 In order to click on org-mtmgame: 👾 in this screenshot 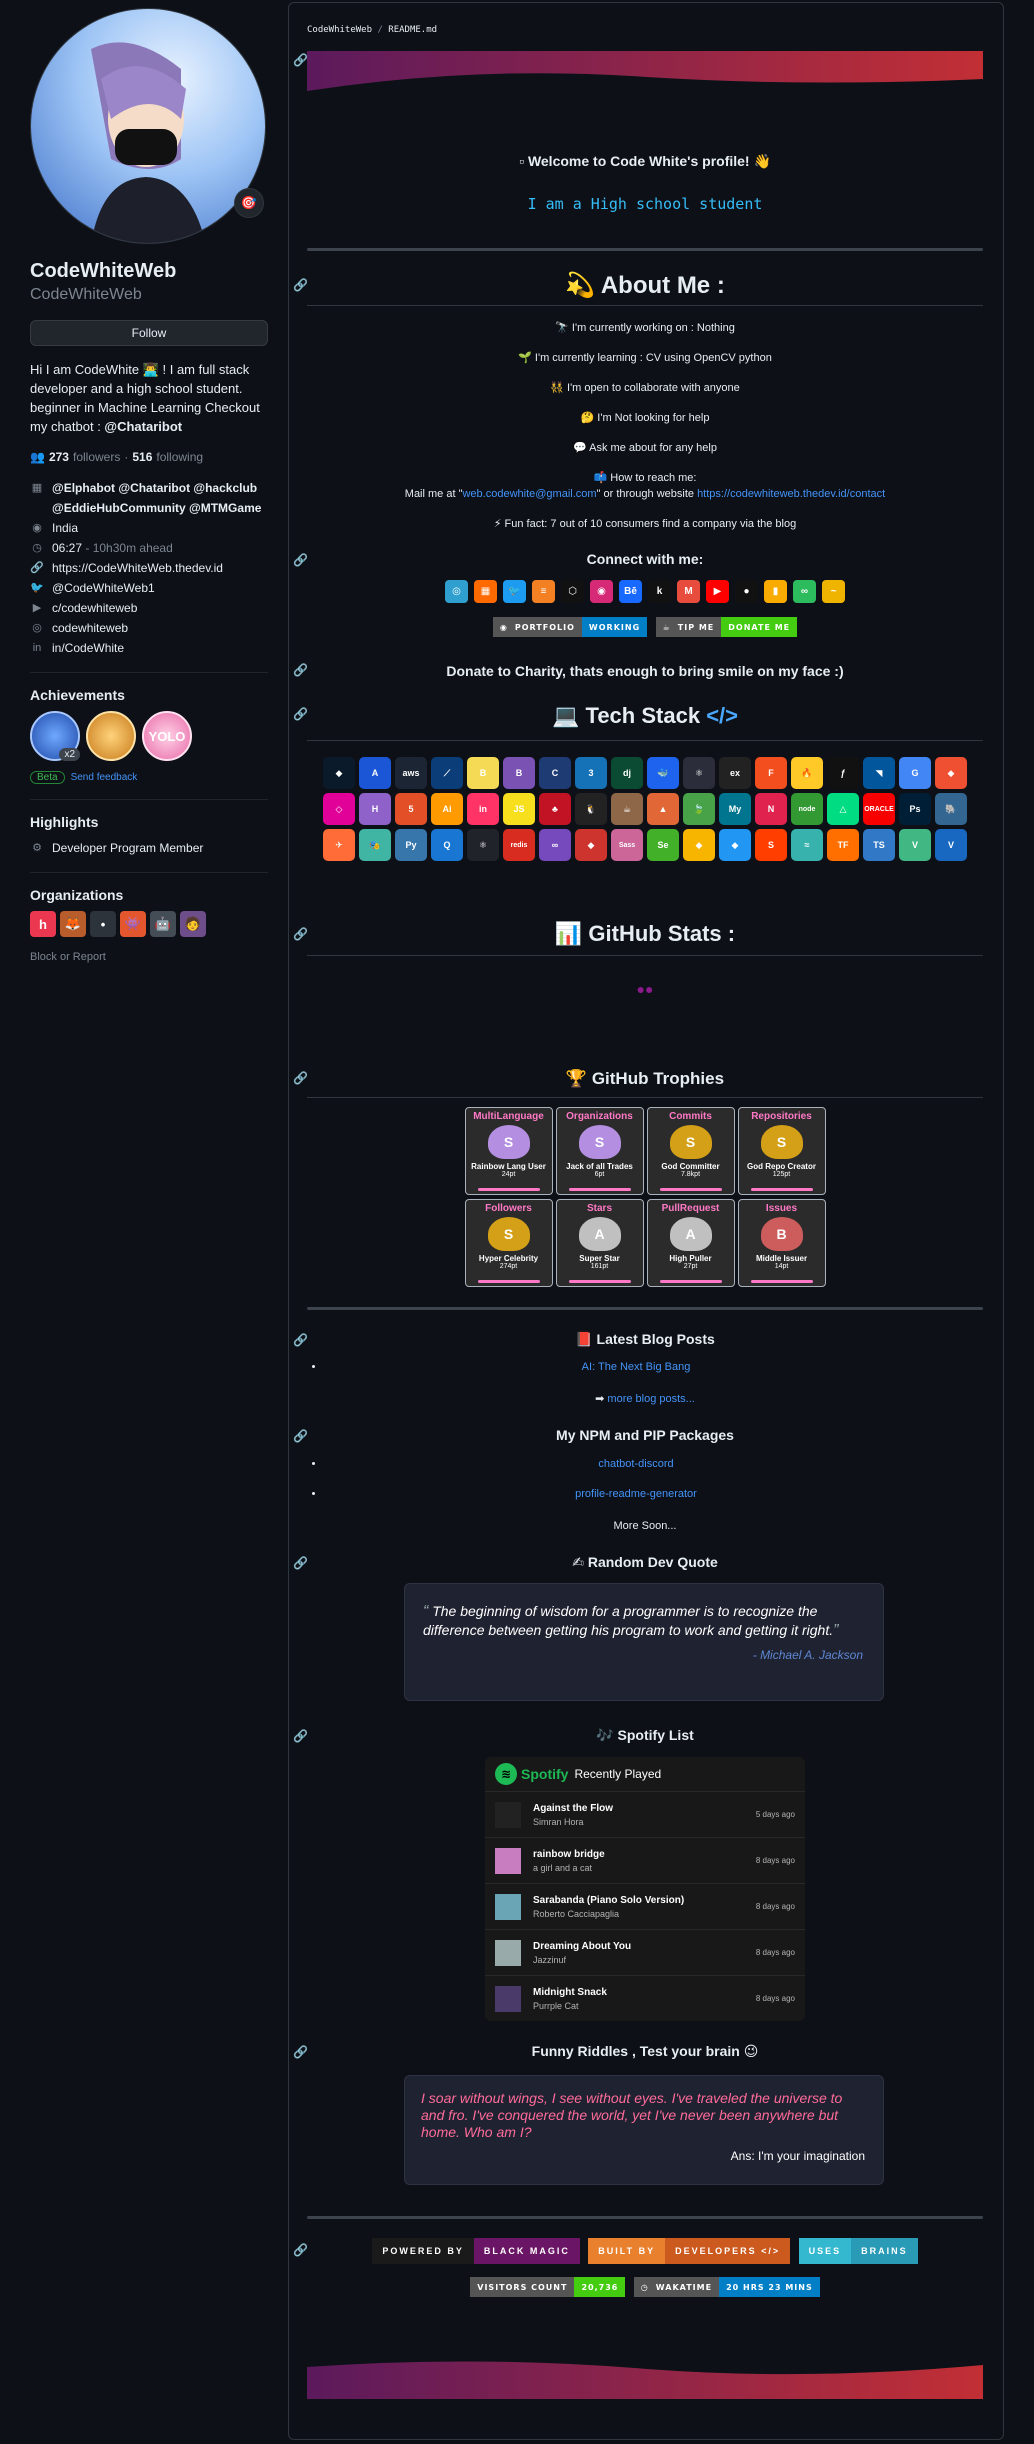, I will do `click(133, 924)`.